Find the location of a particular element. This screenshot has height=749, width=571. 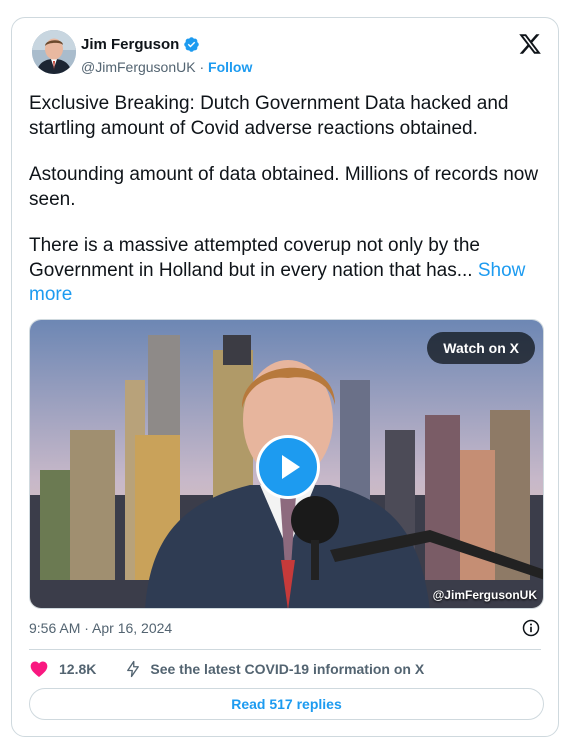

lightning-icon is located at coordinates (133, 669).